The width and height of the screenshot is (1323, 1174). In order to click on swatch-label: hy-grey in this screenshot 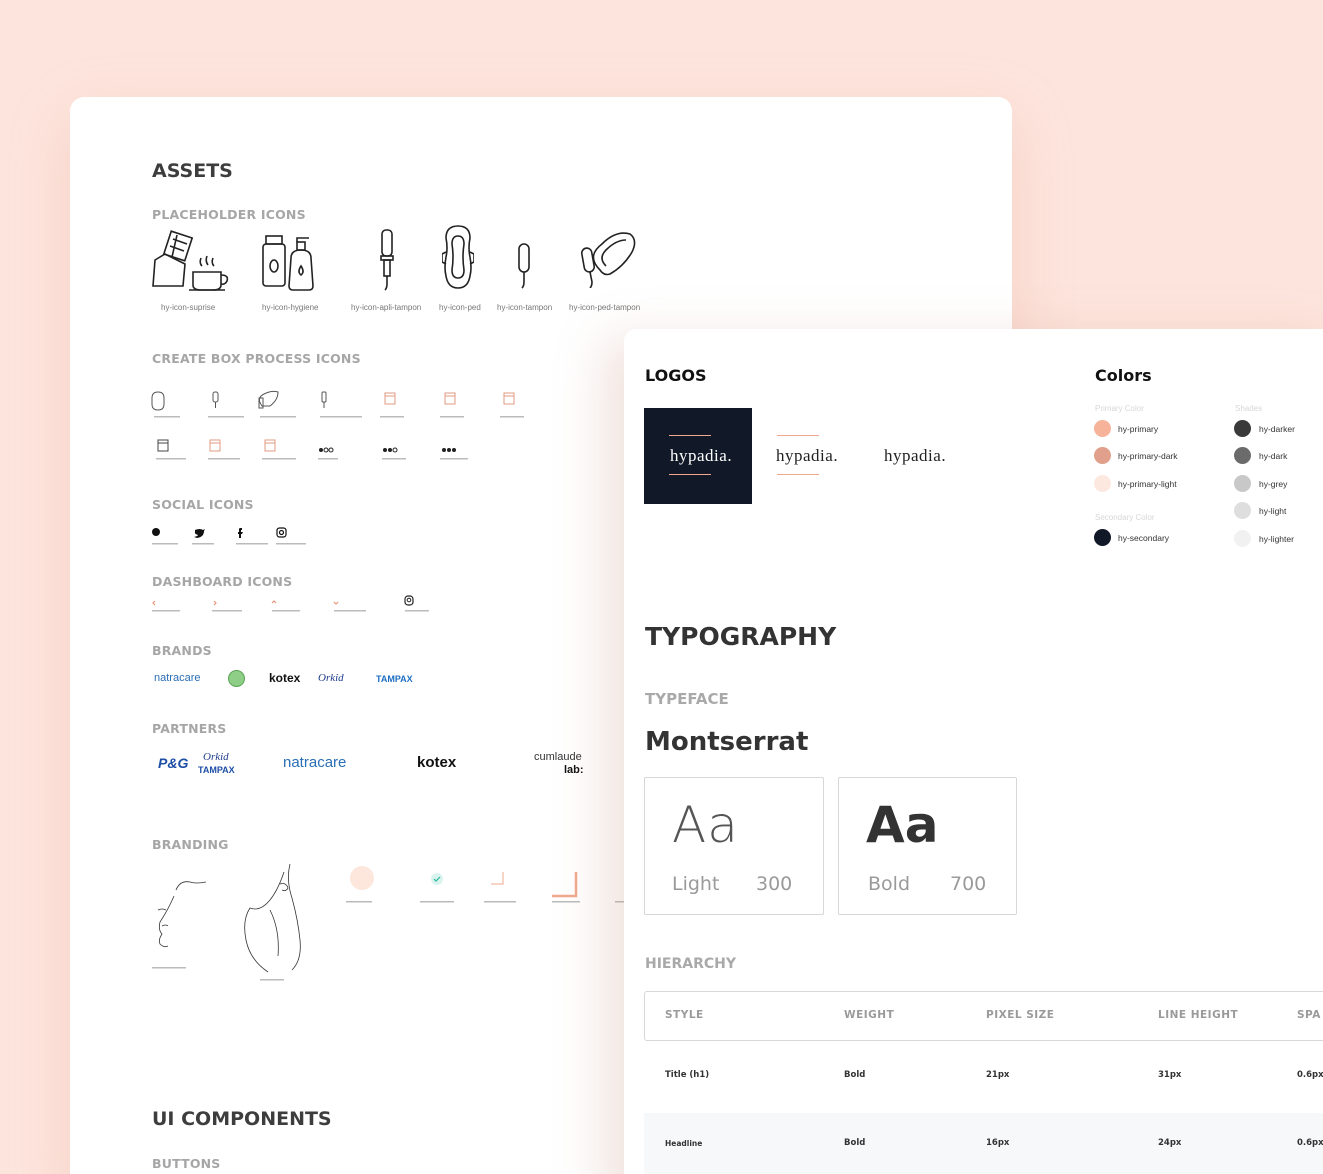, I will do `click(1273, 484)`.